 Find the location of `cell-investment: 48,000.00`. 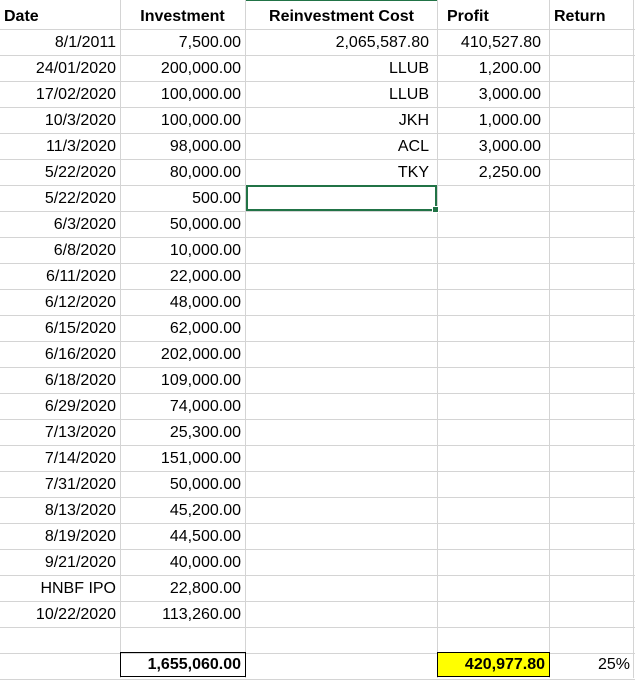

cell-investment: 48,000.00 is located at coordinates (182, 303).